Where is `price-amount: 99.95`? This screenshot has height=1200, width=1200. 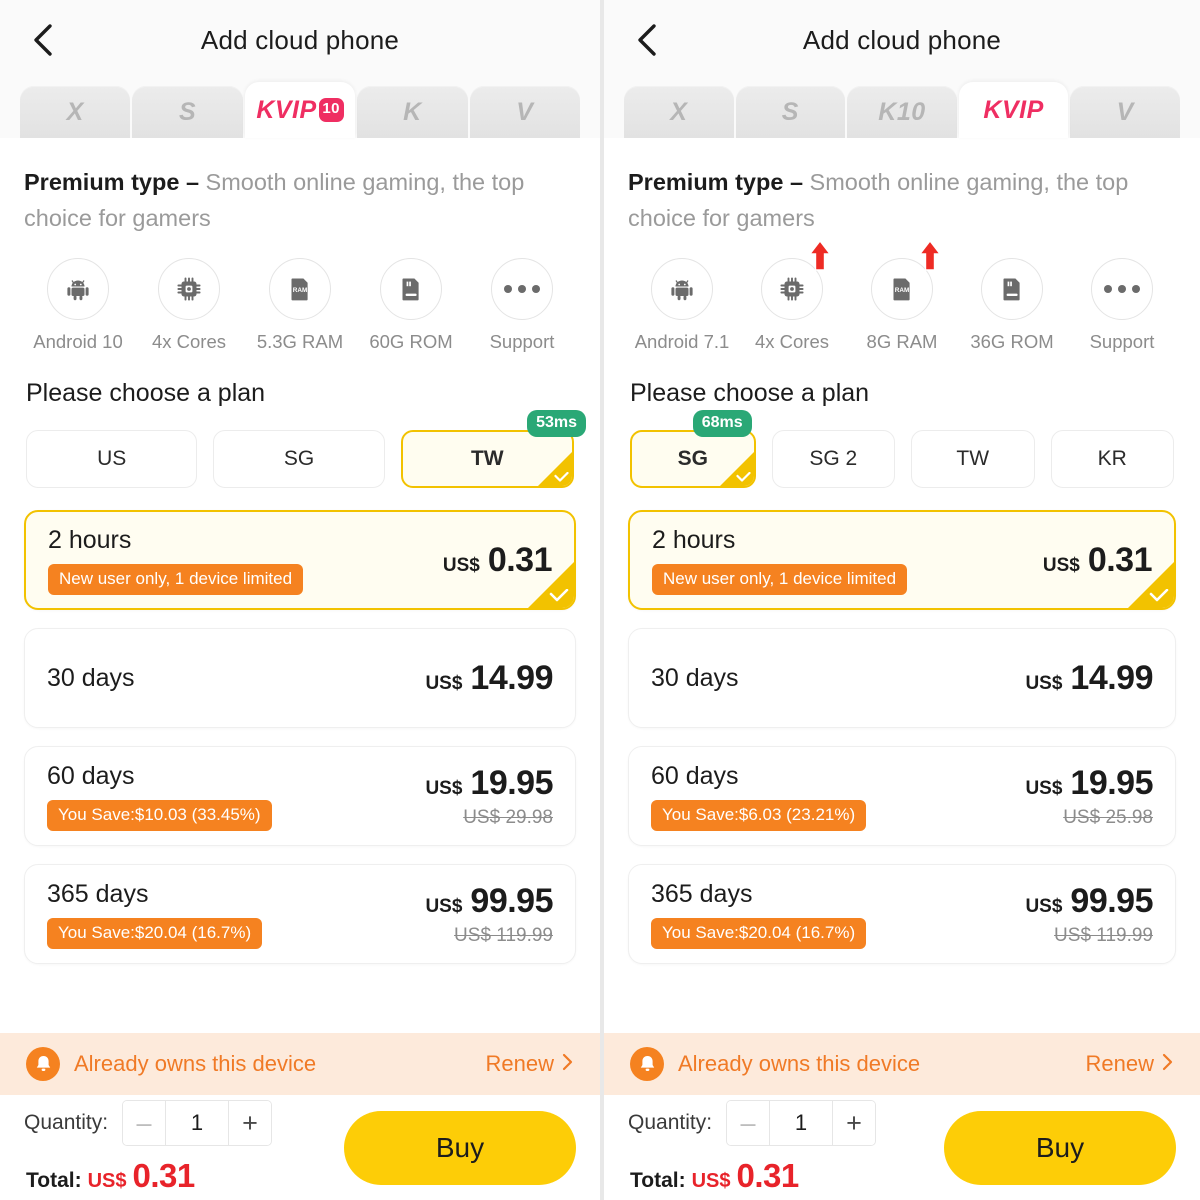 price-amount: 99.95 is located at coordinates (511, 900).